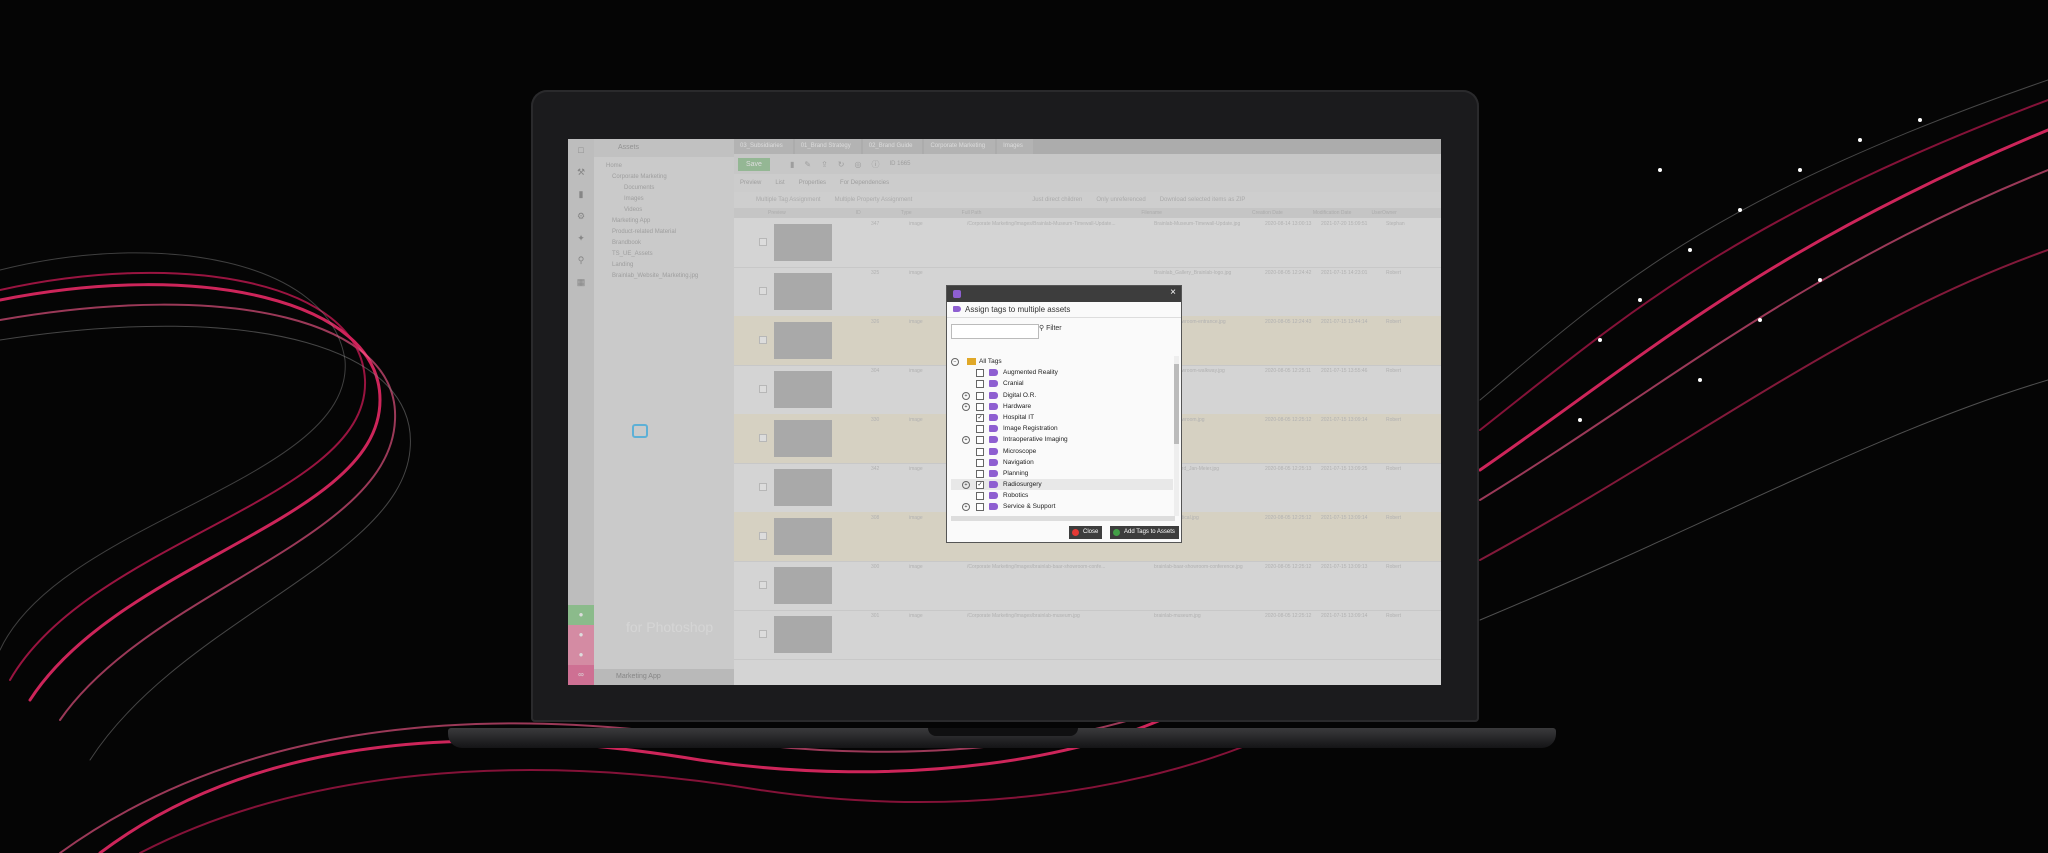 This screenshot has height=853, width=2048. I want to click on scroll-thumb, so click(1176, 404).